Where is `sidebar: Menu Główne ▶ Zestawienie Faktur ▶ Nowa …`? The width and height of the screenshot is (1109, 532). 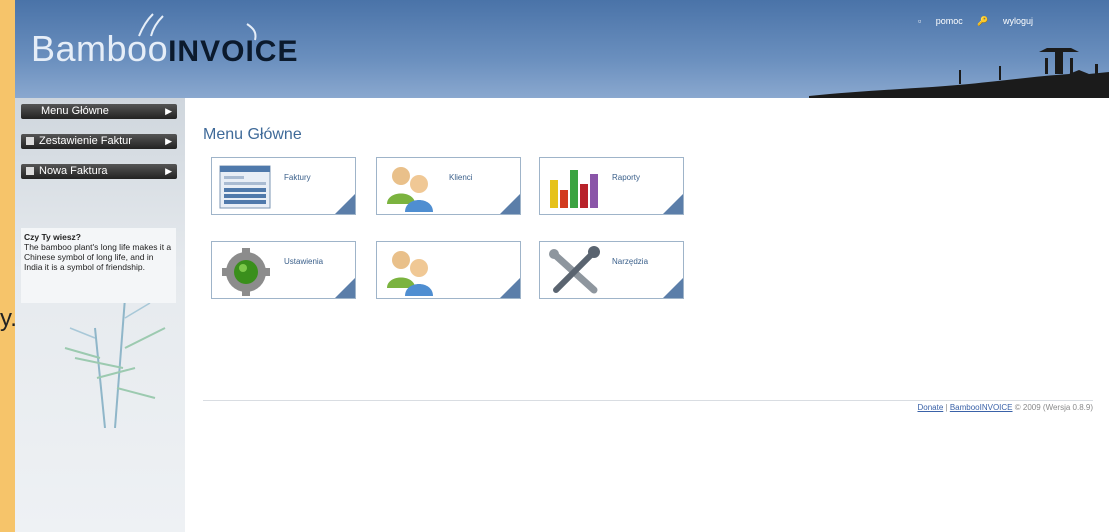
sidebar: Menu Główne ▶ Zestawienie Faktur ▶ Nowa … is located at coordinates (100, 315).